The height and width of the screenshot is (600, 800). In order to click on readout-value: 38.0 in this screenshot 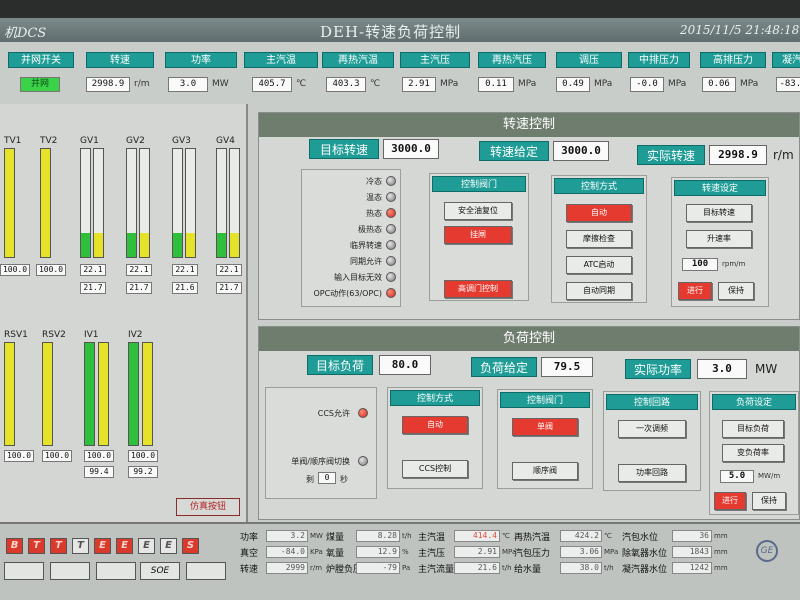, I will do `click(581, 568)`.